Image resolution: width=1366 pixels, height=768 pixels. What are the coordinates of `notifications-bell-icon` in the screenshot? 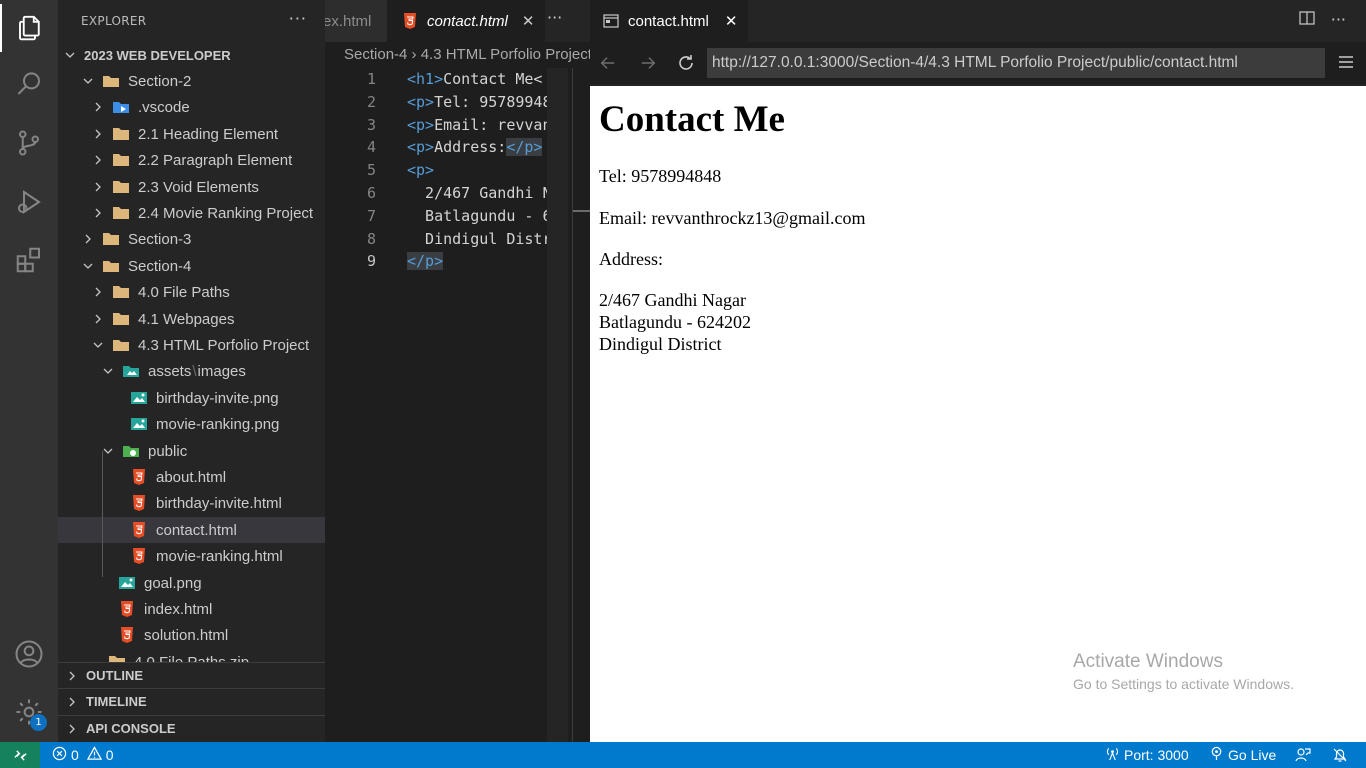 It's located at (1340, 755).